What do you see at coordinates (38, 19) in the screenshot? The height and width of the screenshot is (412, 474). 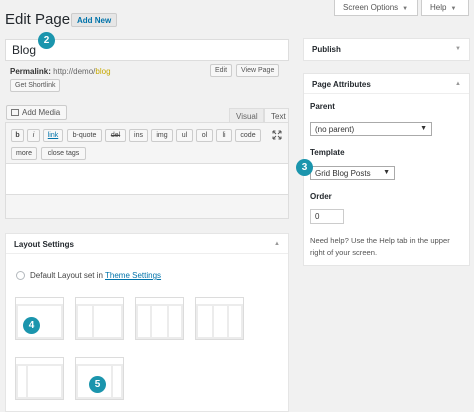 I see `page-title: Edit Page` at bounding box center [38, 19].